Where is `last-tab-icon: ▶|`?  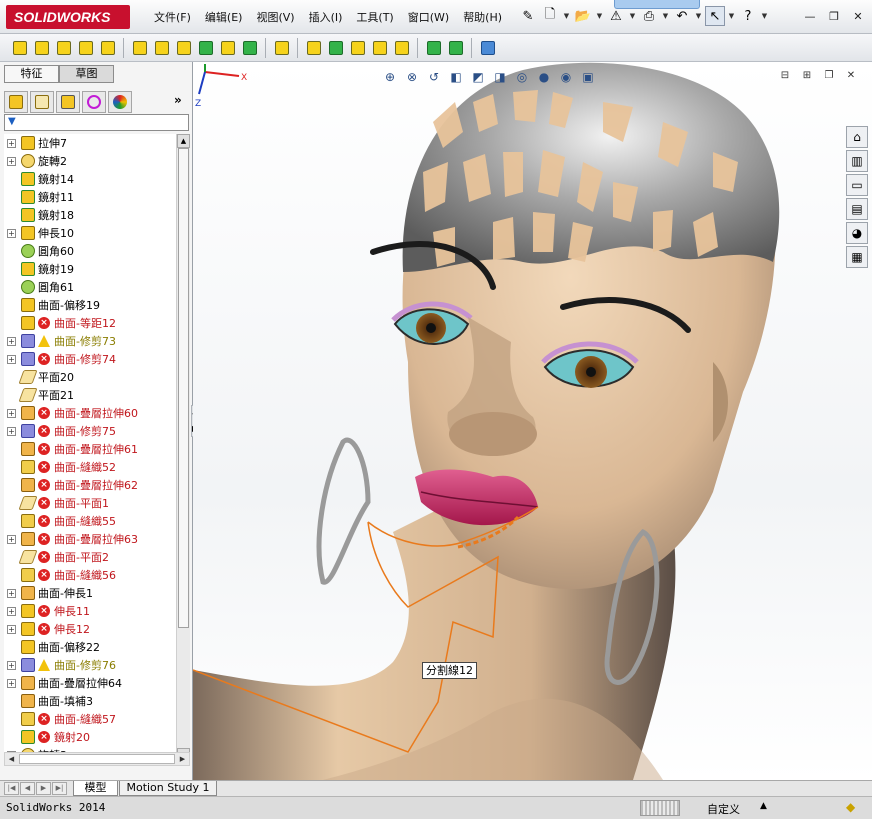 last-tab-icon: ▶| is located at coordinates (59, 788).